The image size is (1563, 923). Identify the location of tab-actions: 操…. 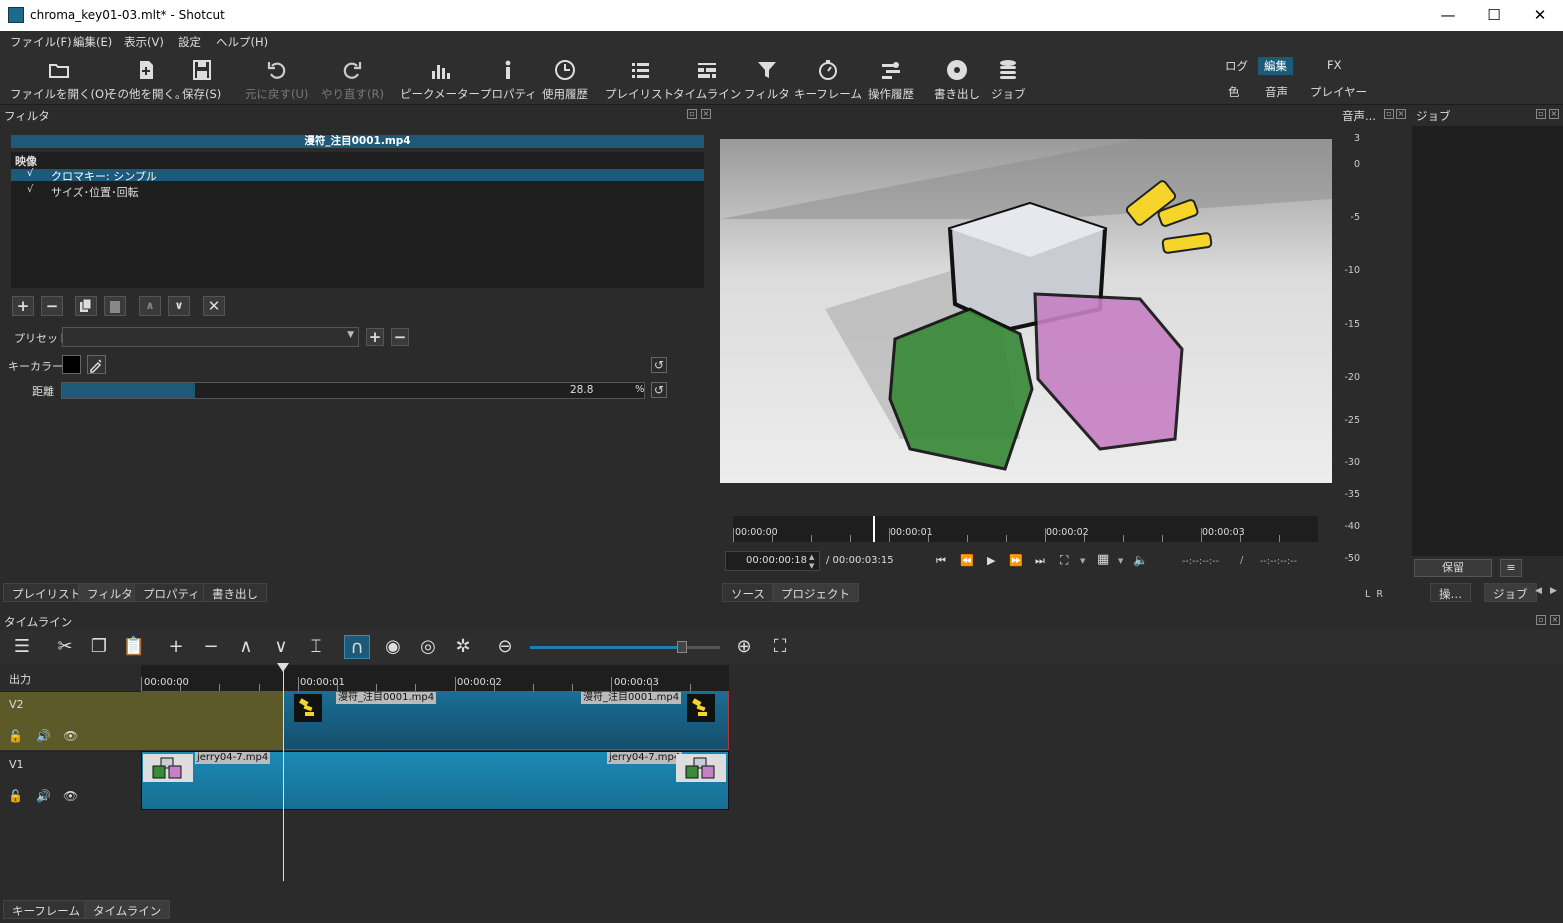
(1450, 592).